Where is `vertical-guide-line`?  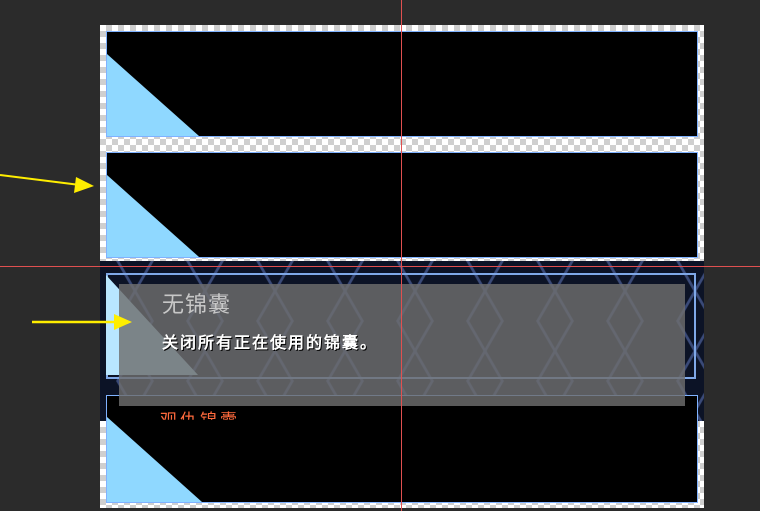
vertical-guide-line is located at coordinates (401, 255).